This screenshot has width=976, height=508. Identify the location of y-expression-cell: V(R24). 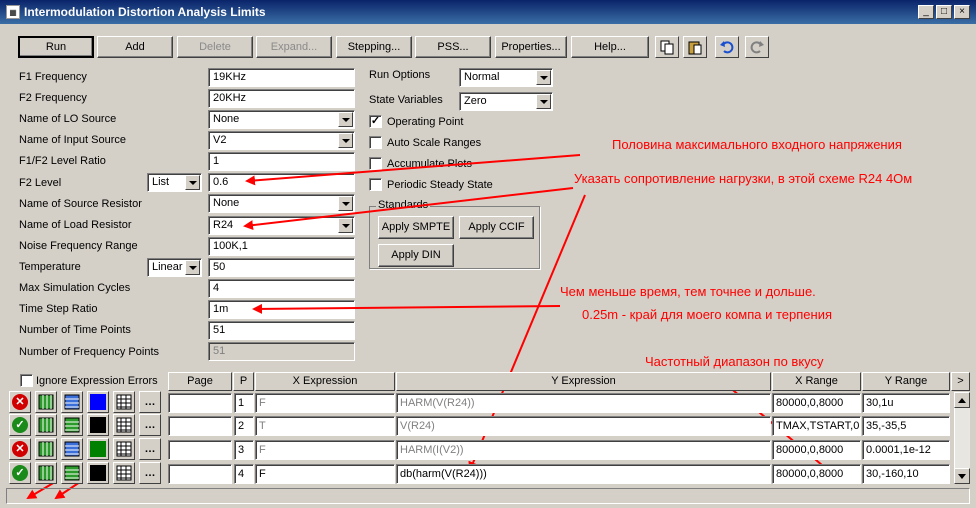
(583, 426).